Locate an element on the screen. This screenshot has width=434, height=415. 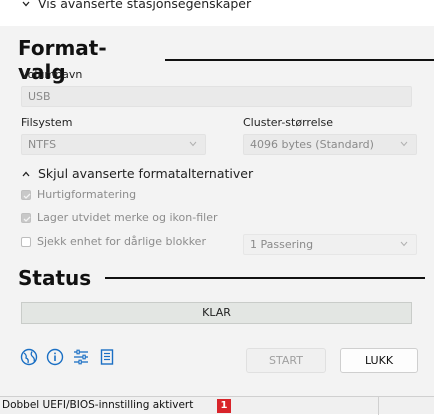
quick-format-checkbox is located at coordinates (26, 194).